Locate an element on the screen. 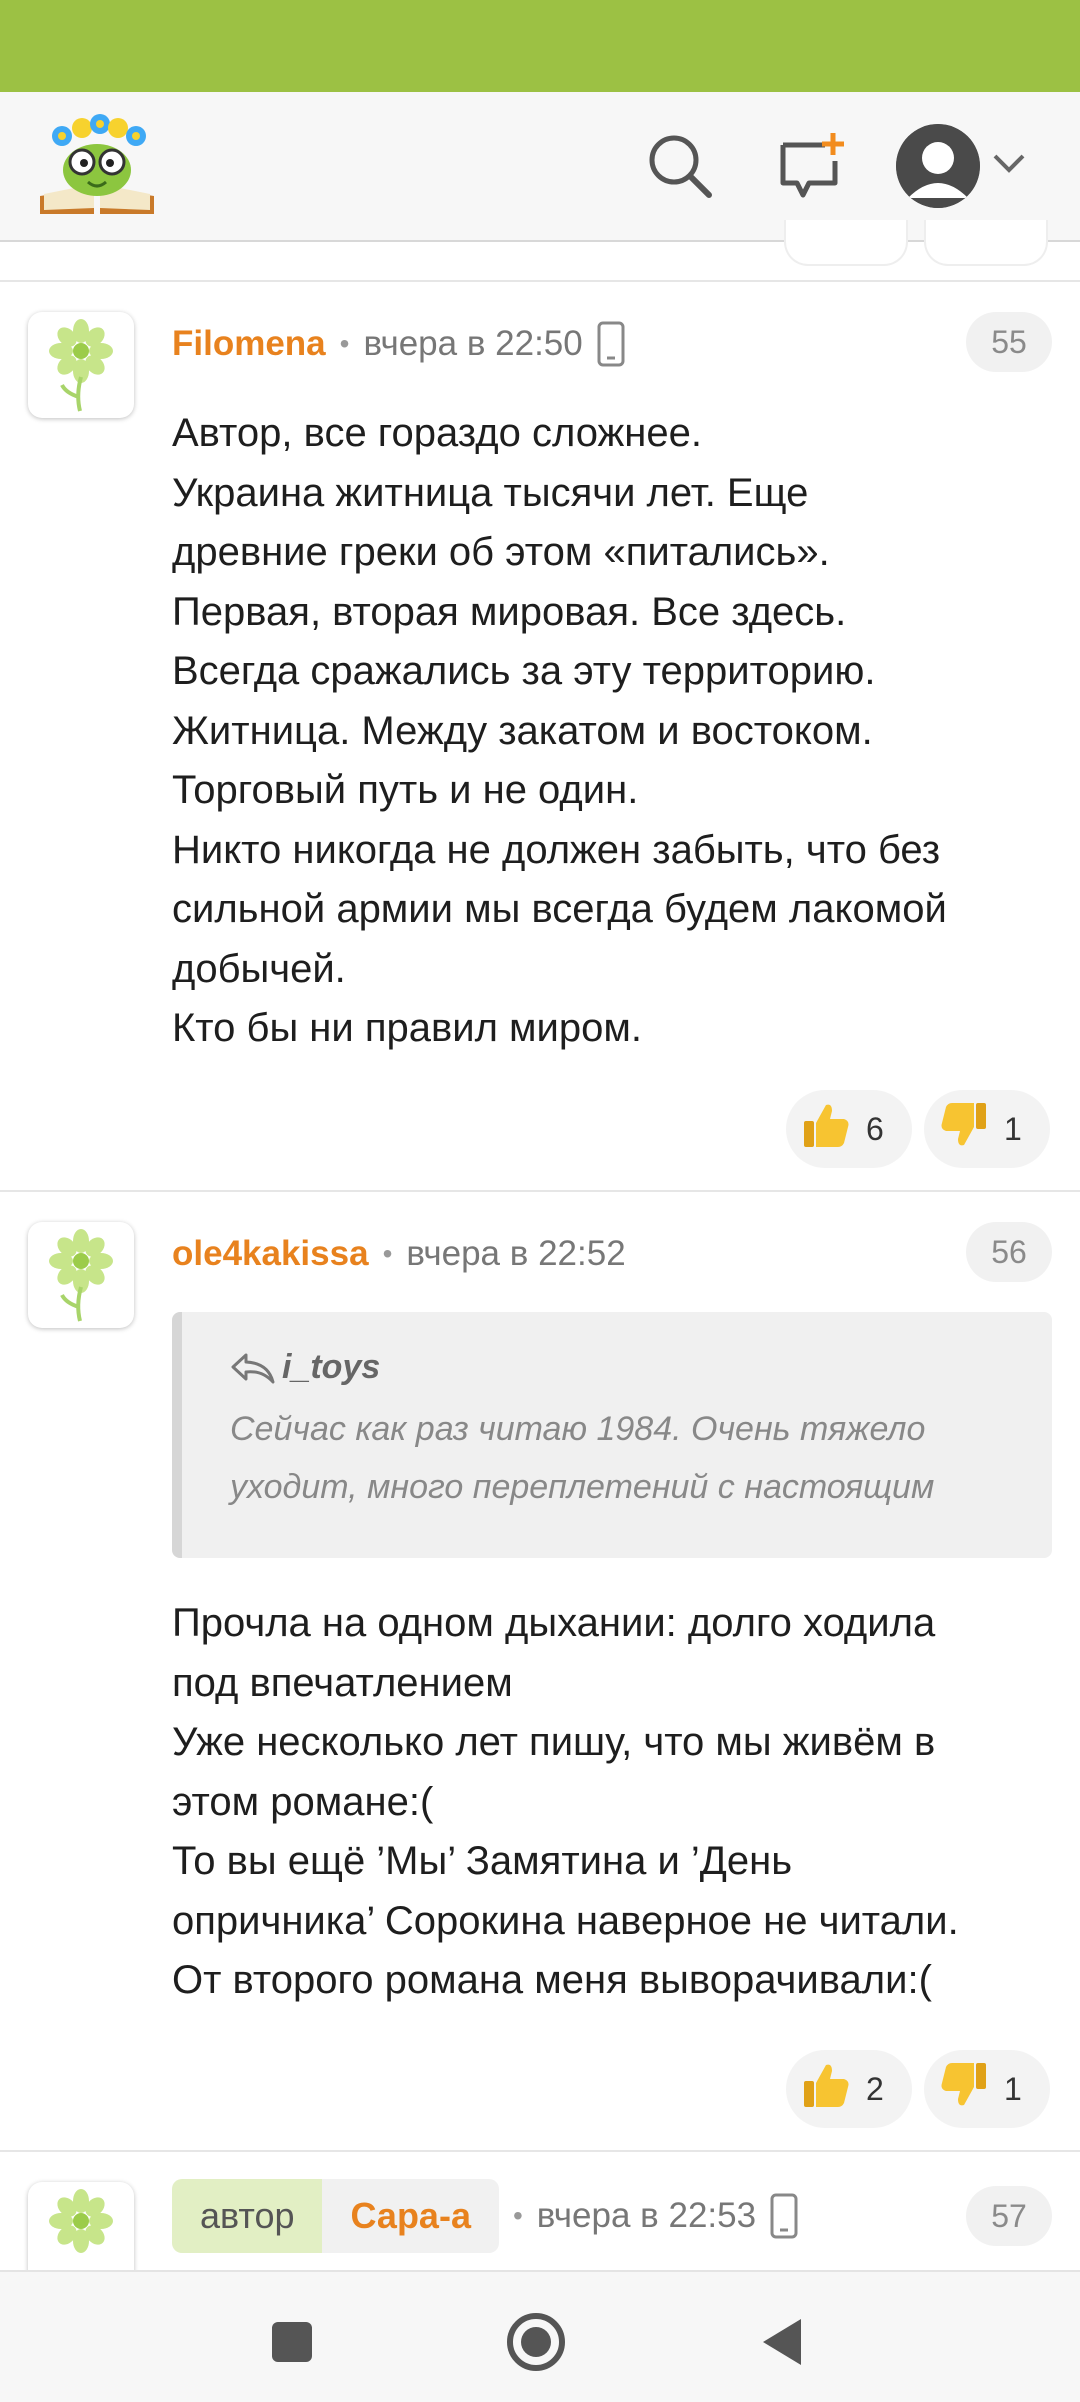 The height and width of the screenshot is (2402, 1080). recent-apps-button is located at coordinates (292, 2342).